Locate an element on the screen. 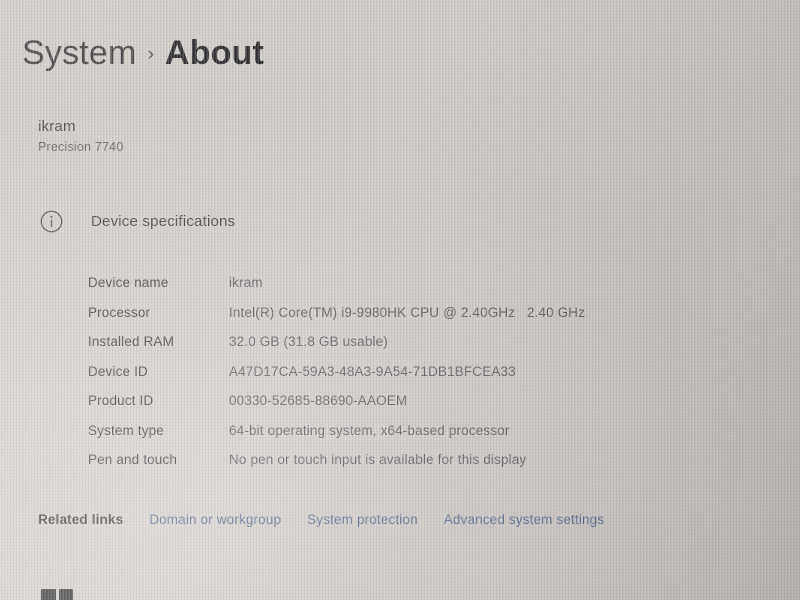  bottom-edge-block-right is located at coordinates (65, 594).